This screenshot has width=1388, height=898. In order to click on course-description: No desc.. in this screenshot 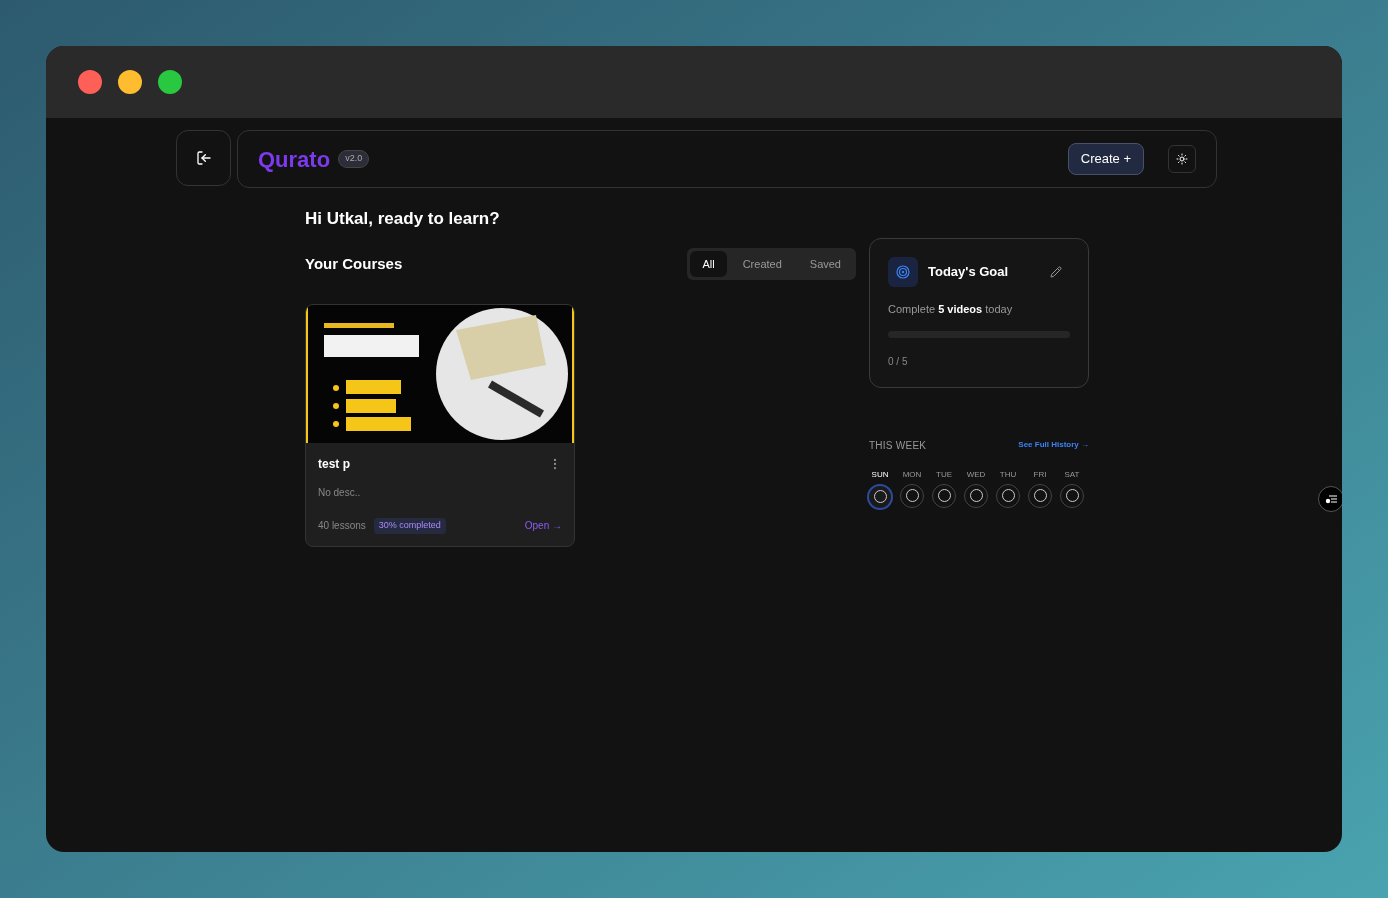, I will do `click(340, 493)`.